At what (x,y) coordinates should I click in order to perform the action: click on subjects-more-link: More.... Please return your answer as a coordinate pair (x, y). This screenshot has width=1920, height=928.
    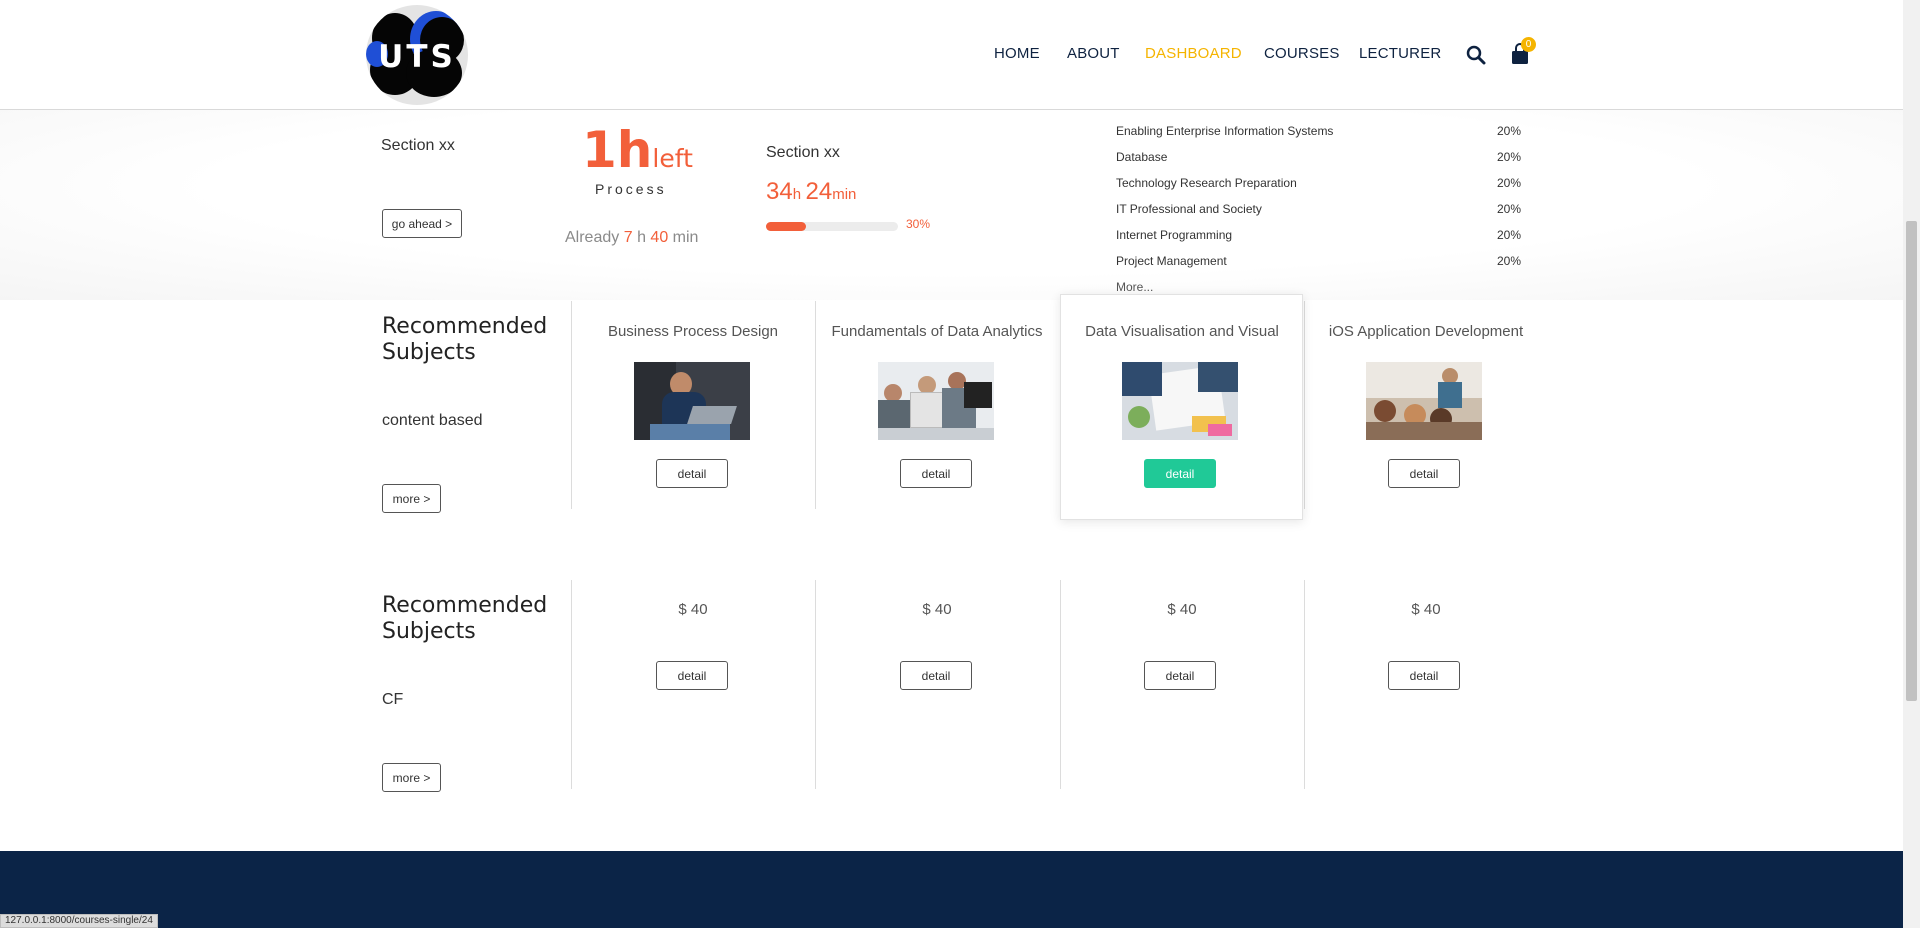
    Looking at the image, I should click on (1134, 287).